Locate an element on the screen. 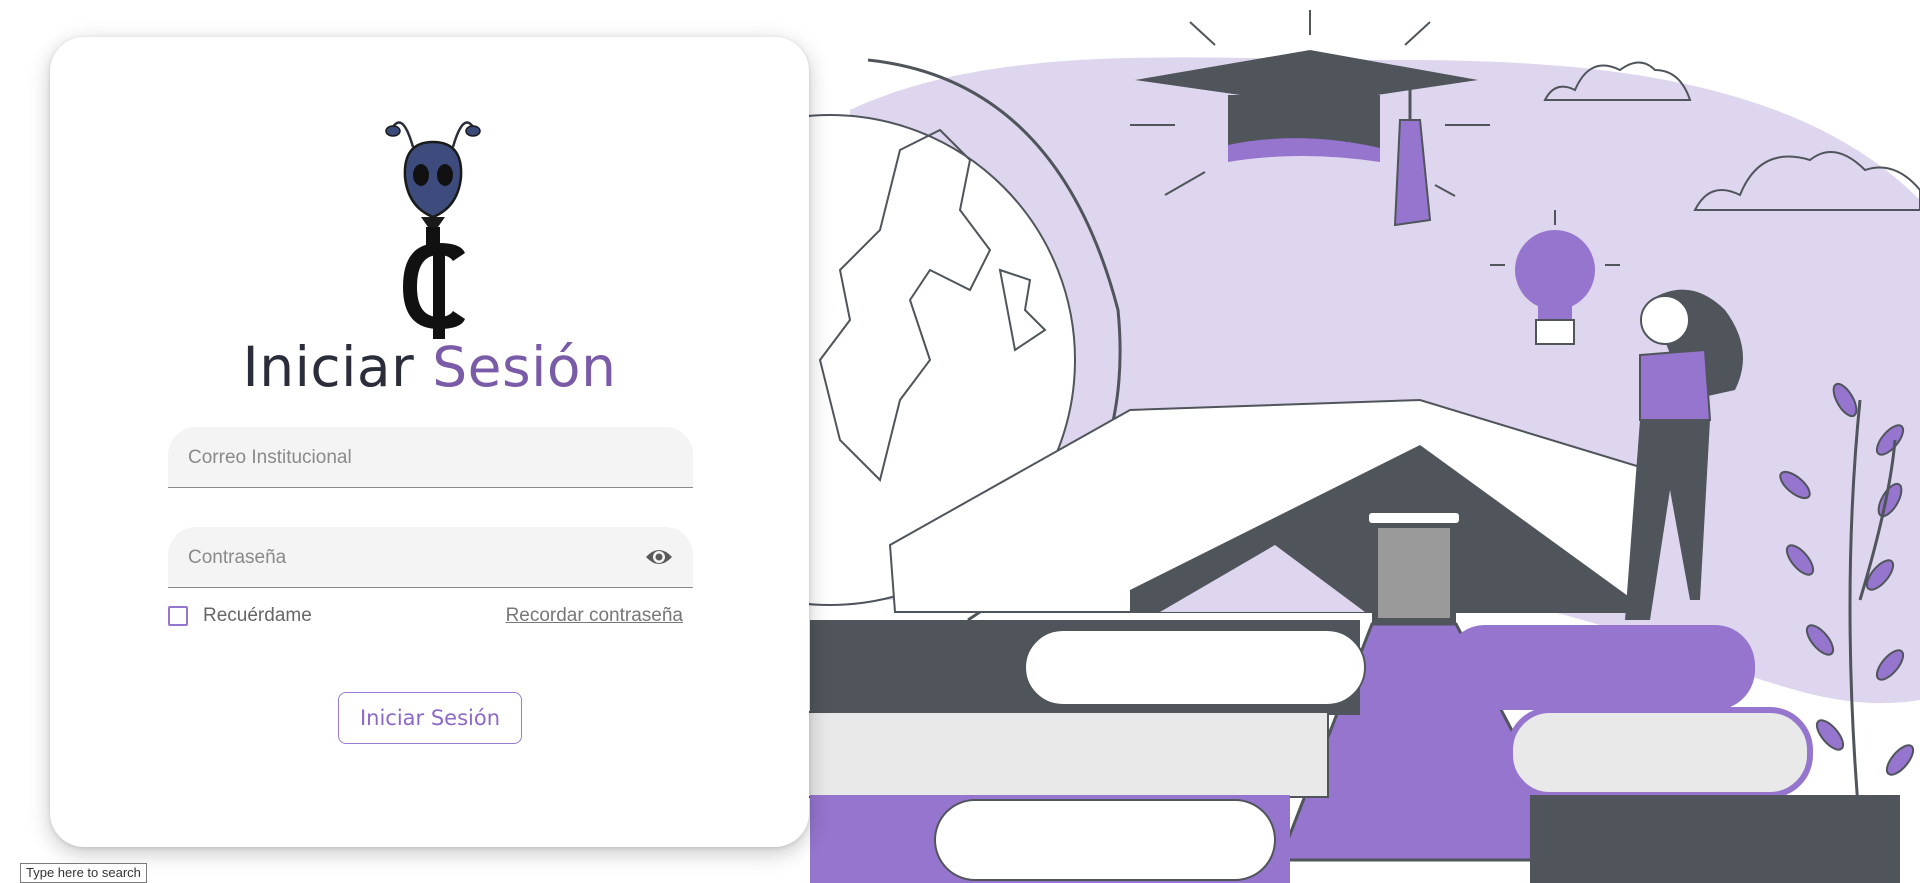  remember-label: Recuérdame is located at coordinates (257, 615).